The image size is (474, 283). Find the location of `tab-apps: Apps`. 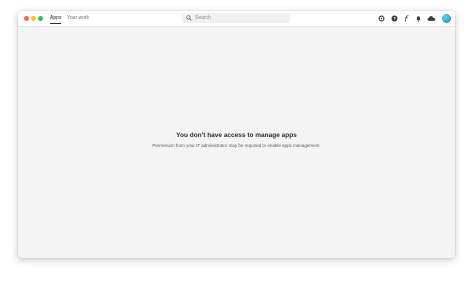

tab-apps: Apps is located at coordinates (56, 19).